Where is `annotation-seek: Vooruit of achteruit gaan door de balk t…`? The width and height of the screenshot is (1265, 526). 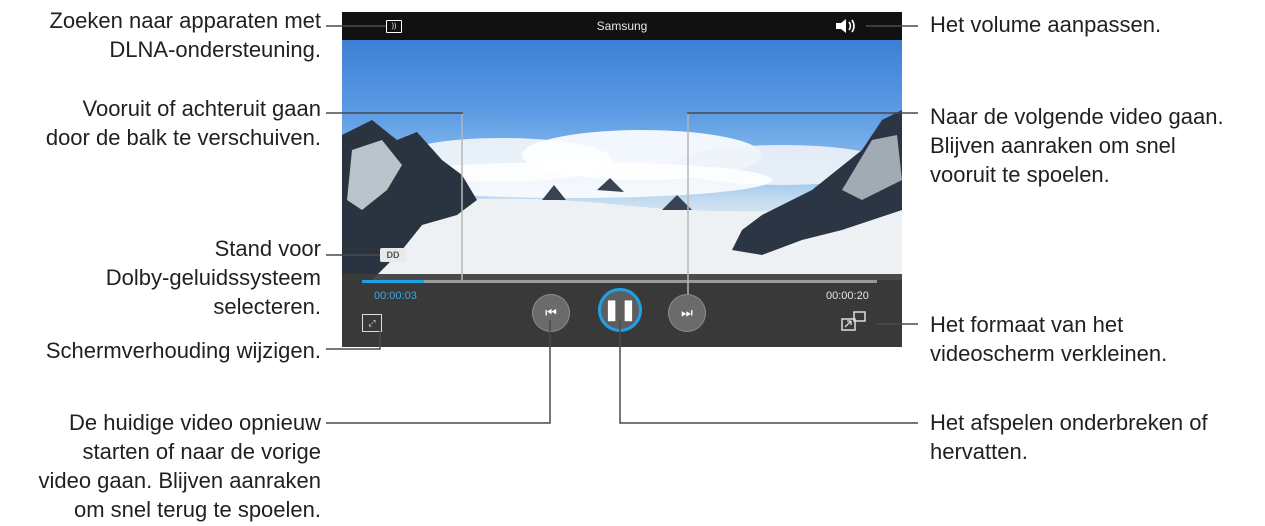
annotation-seek: Vooruit of achteruit gaan door de balk t… is located at coordinates (183, 123).